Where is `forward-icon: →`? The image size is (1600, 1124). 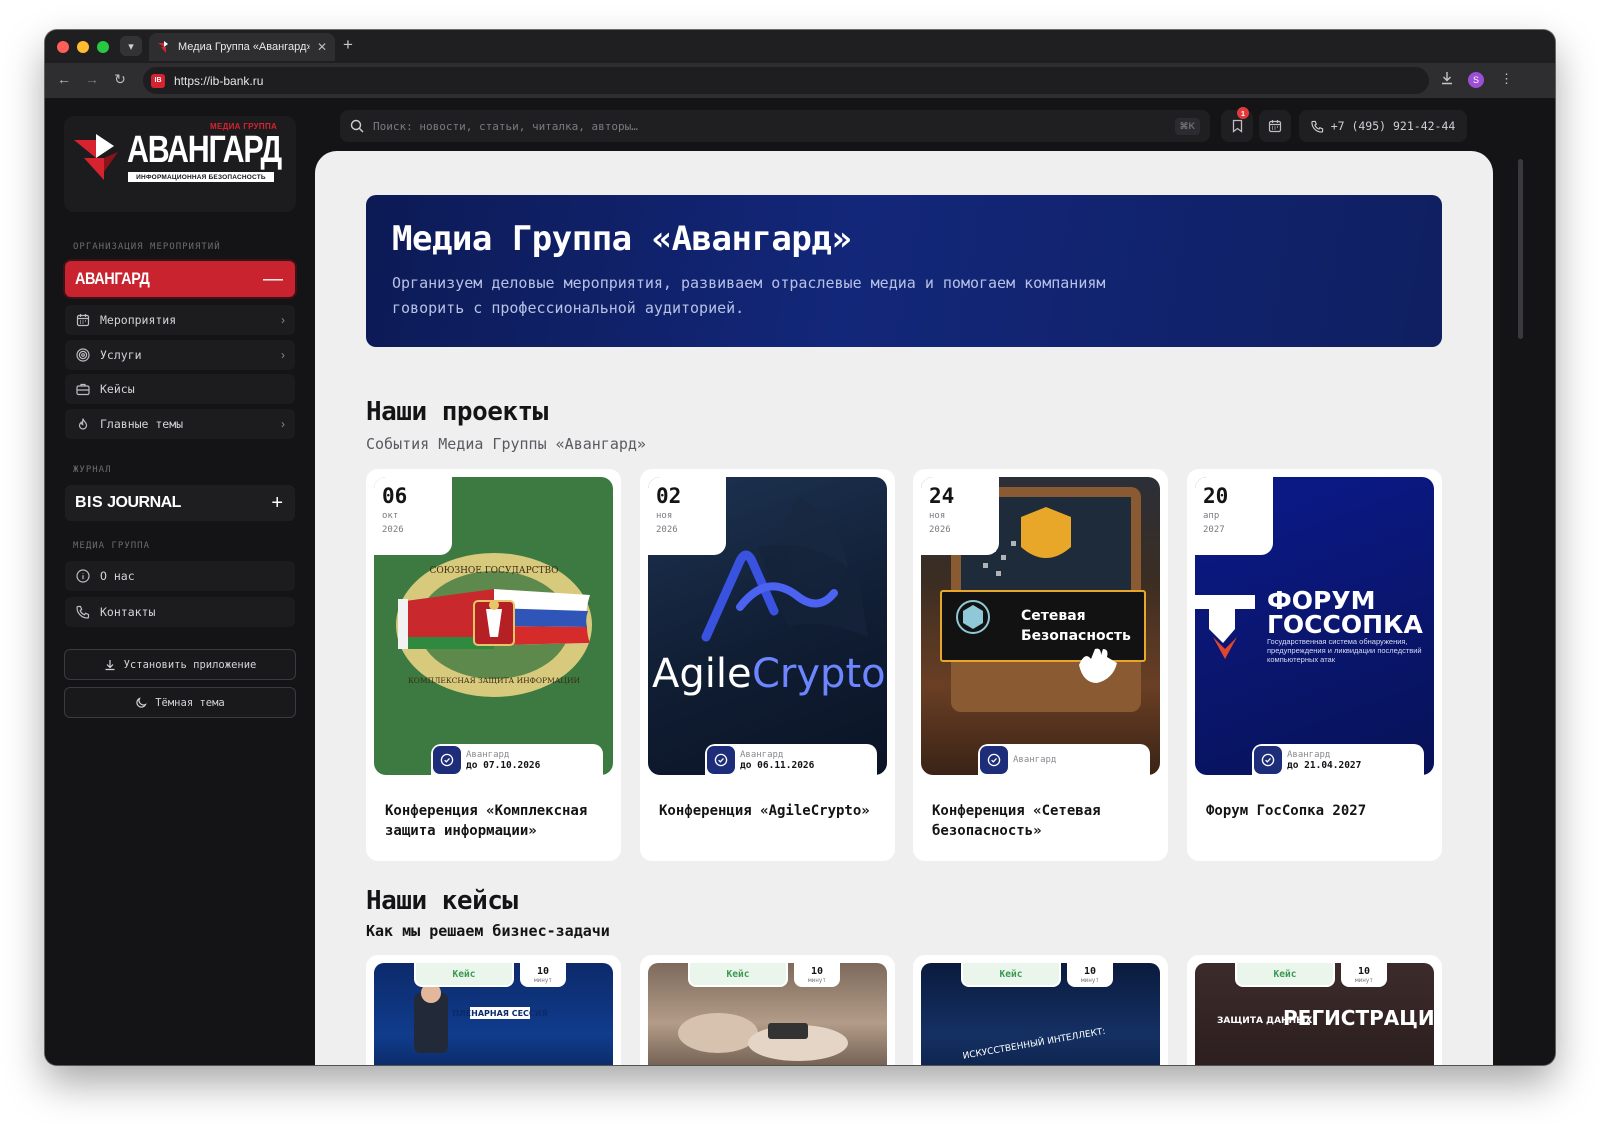 forward-icon: → is located at coordinates (92, 79).